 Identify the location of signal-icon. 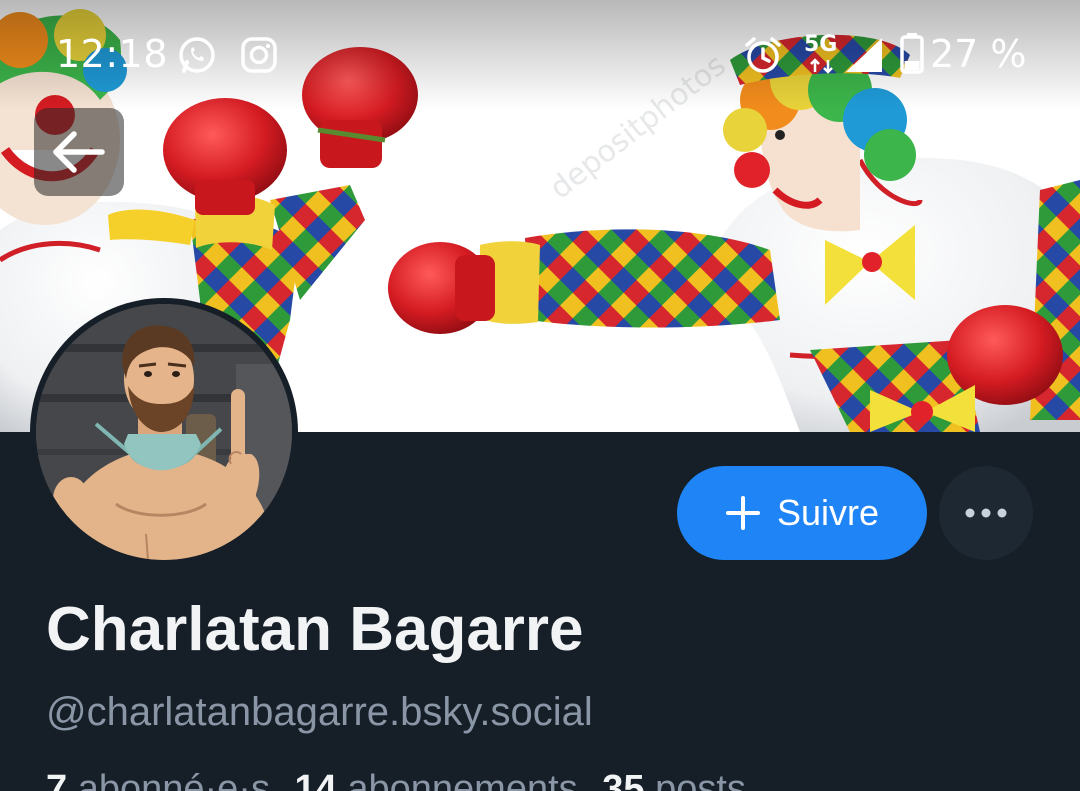
(864, 55).